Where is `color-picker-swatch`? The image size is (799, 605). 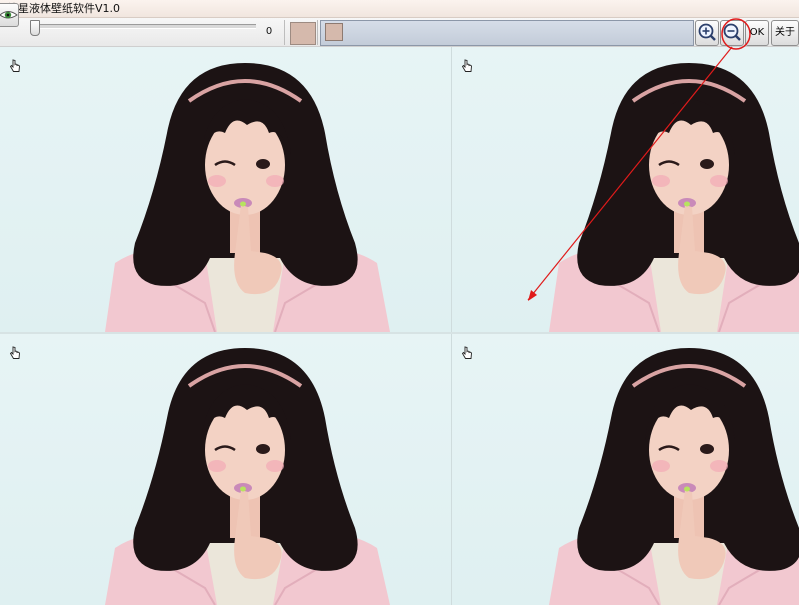 color-picker-swatch is located at coordinates (303, 33).